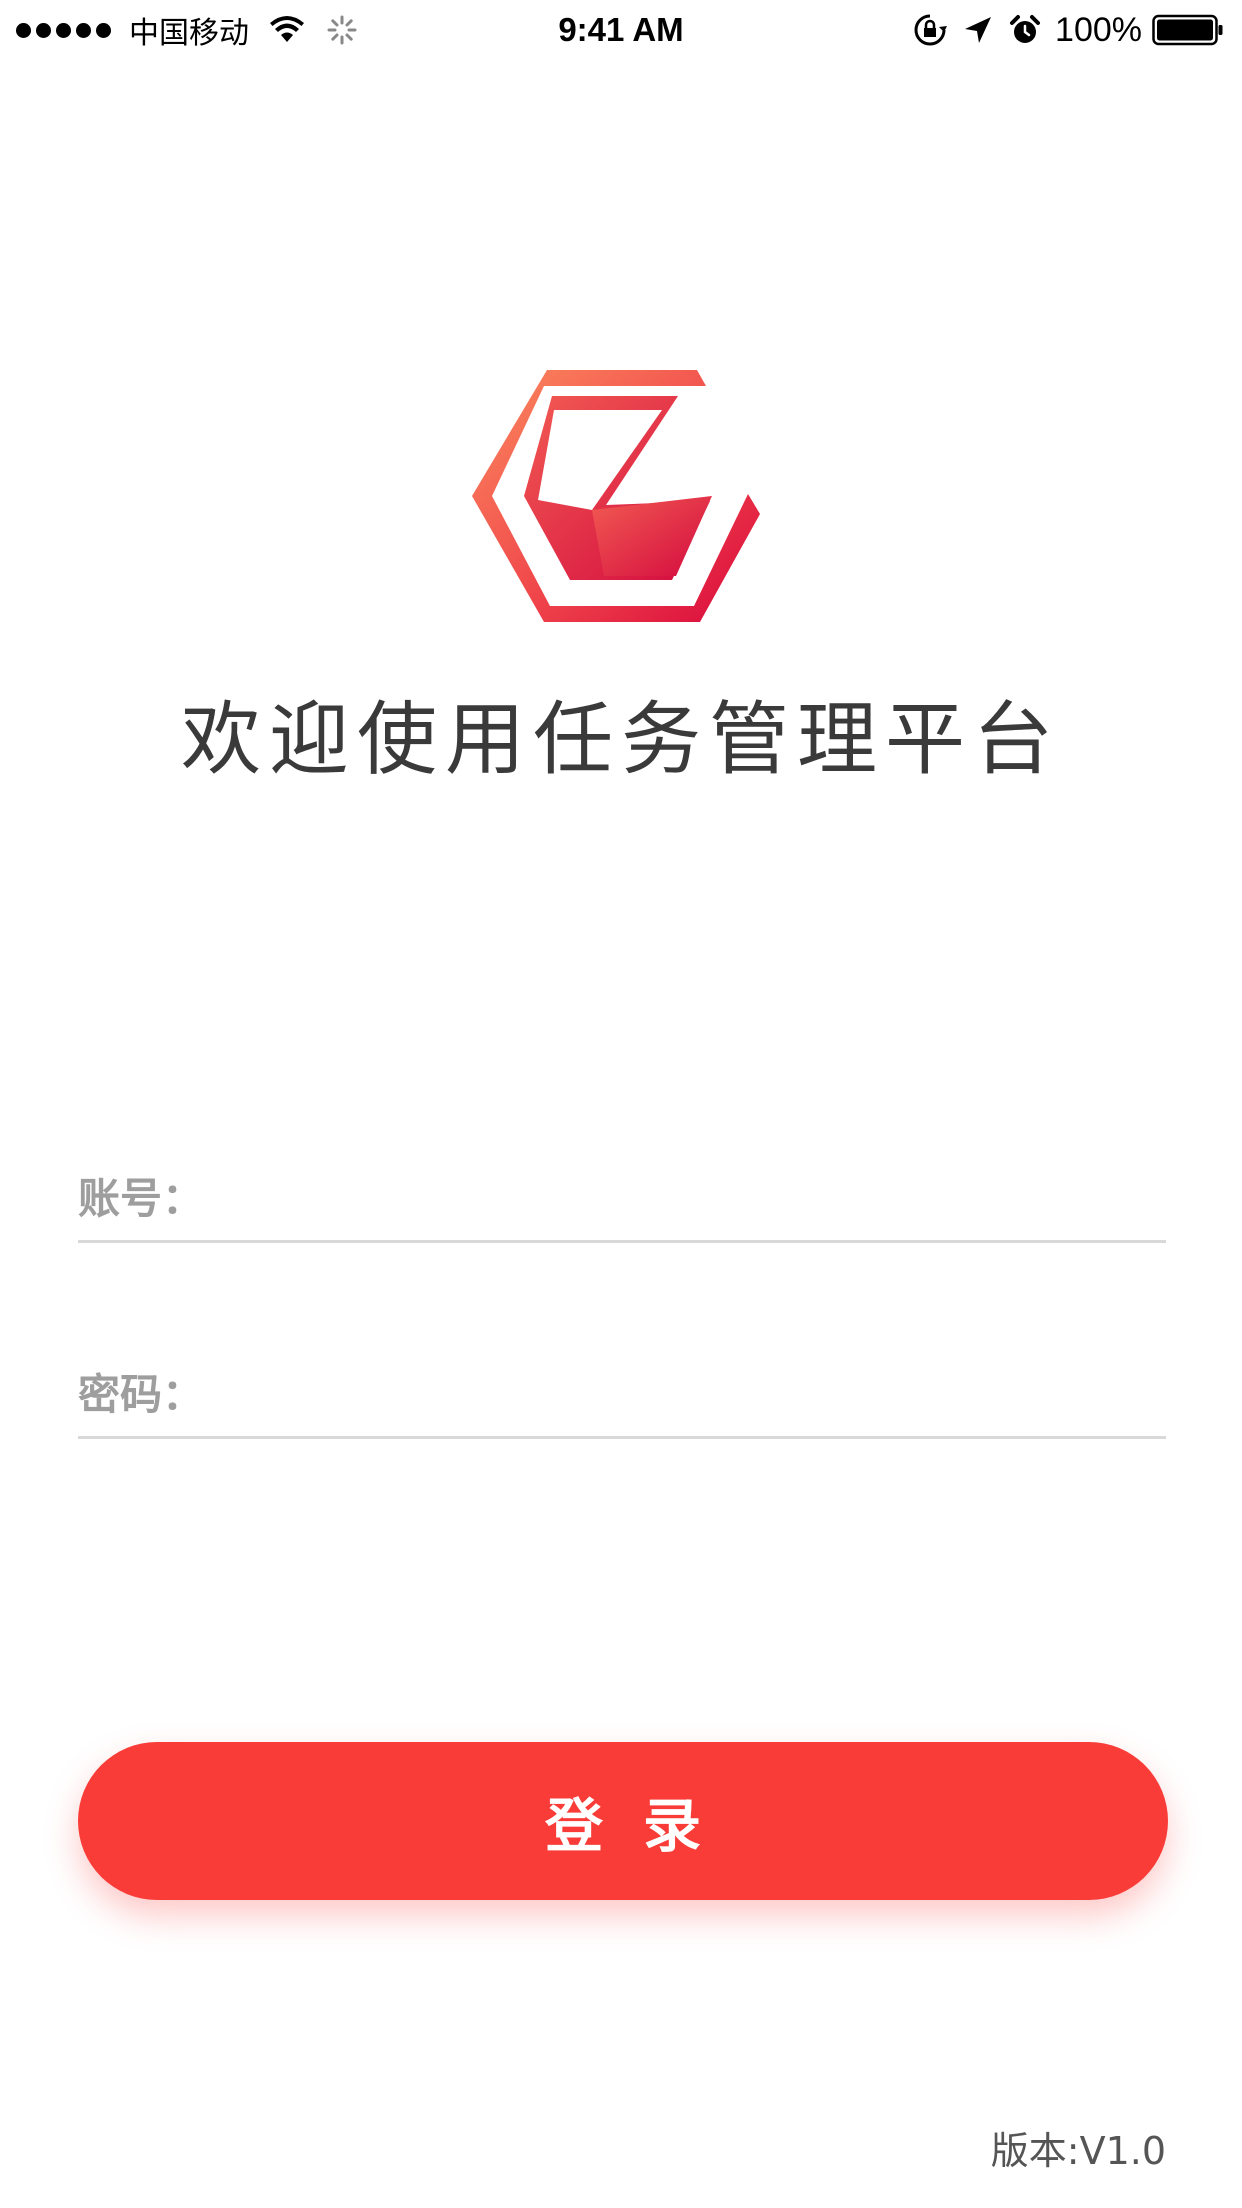 This screenshot has height=2208, width=1242. Describe the element at coordinates (621, 739) in the screenshot. I see `welcome-title: 欢迎使用任务管理平台` at that location.